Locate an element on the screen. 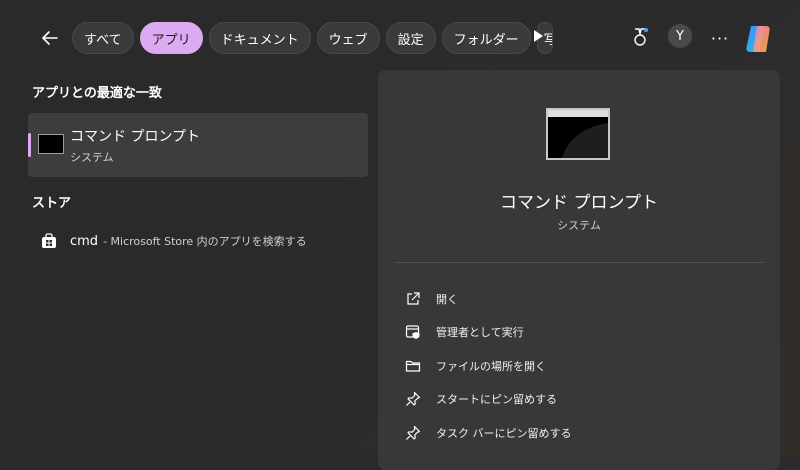 This screenshot has height=470, width=800. action-label: スタートにピン留めする is located at coordinates (496, 400).